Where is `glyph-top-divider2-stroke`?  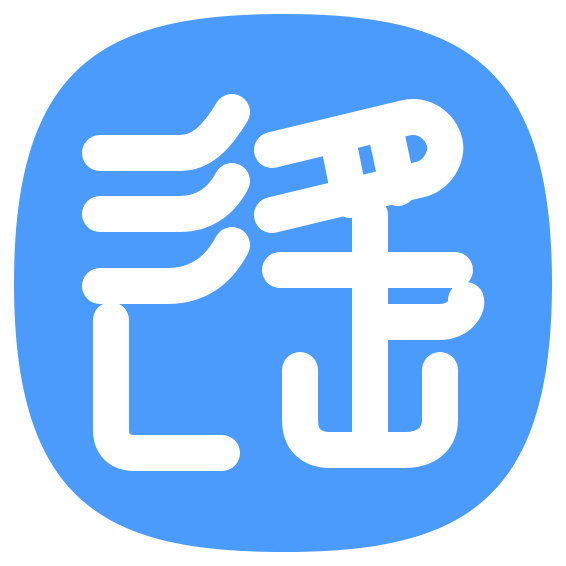 glyph-top-divider2-stroke is located at coordinates (391, 158).